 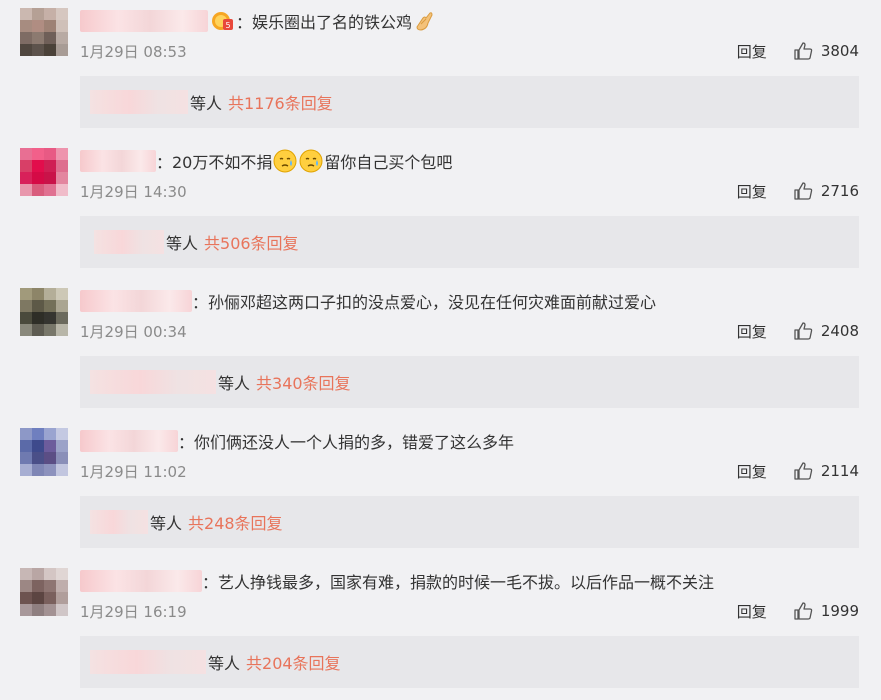 I want to click on like-count: 2114, so click(x=839, y=471).